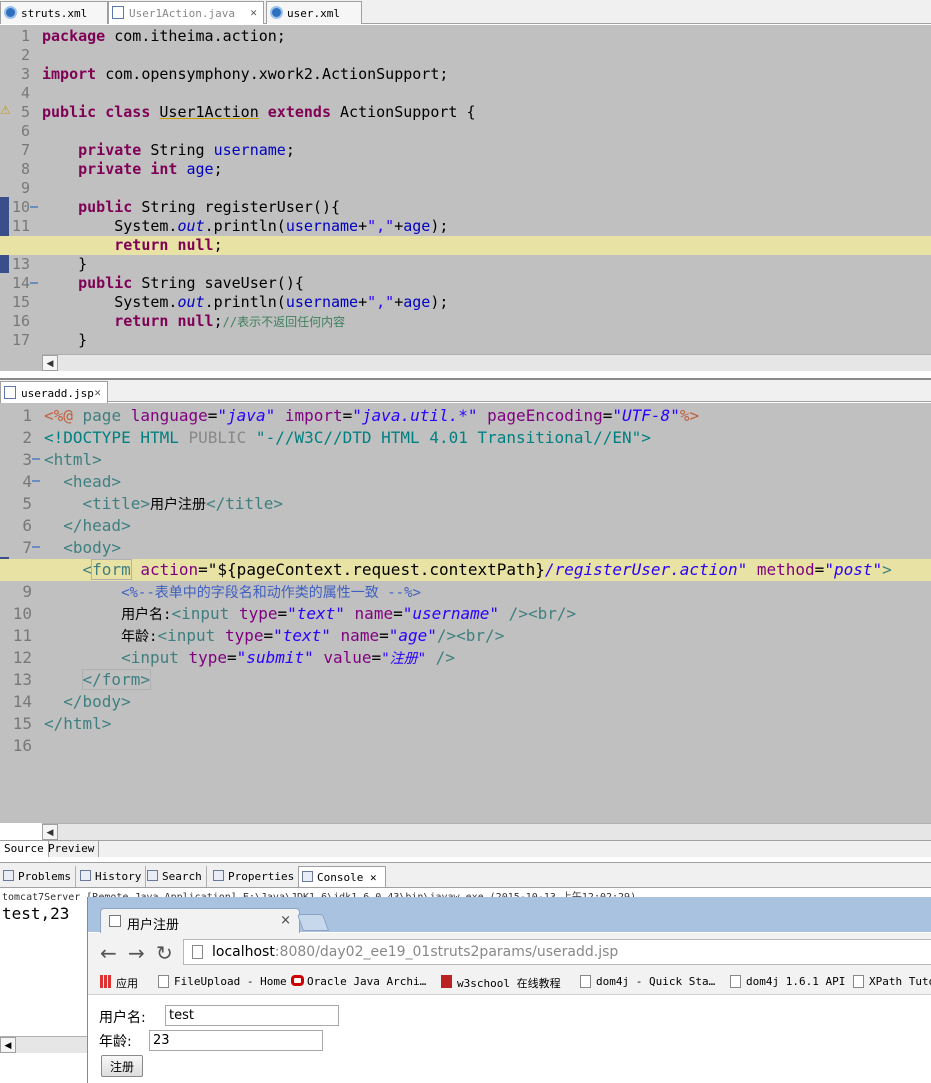  Describe the element at coordinates (307, 876) in the screenshot. I see `console-icon` at that location.